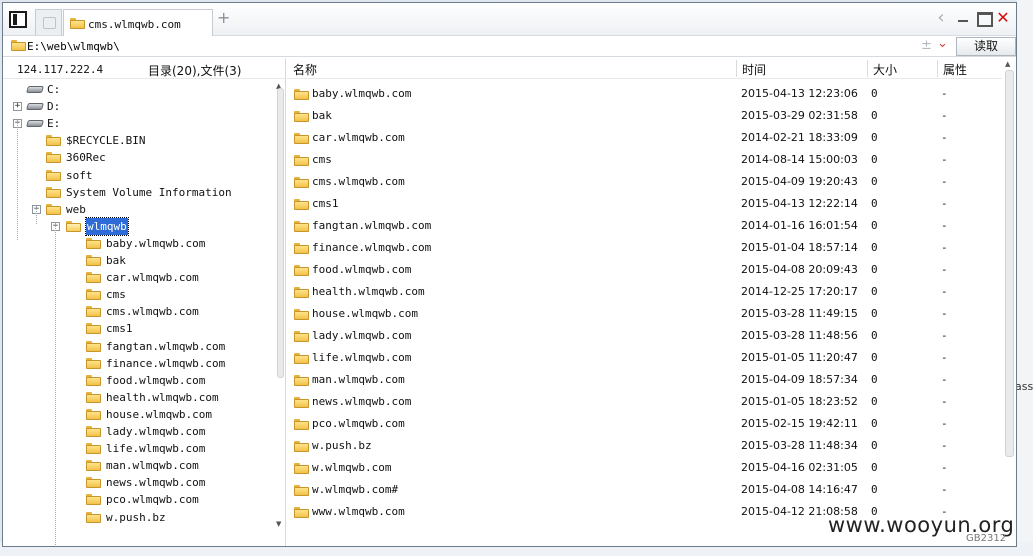 The height and width of the screenshot is (556, 1033). What do you see at coordinates (107, 226) in the screenshot?
I see `tree-item-label: wlmqwb` at bounding box center [107, 226].